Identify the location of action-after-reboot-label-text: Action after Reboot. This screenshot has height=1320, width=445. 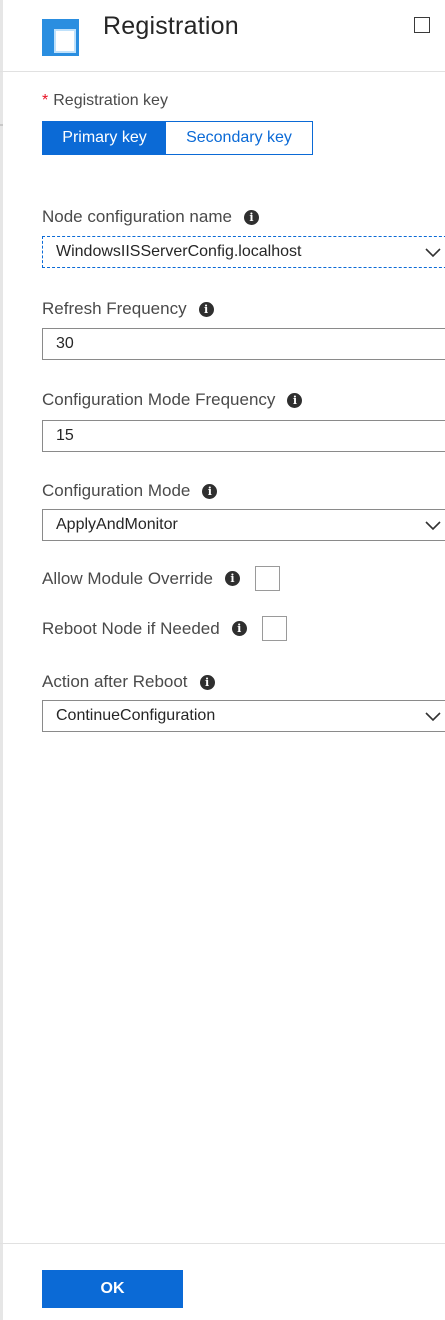
(115, 681).